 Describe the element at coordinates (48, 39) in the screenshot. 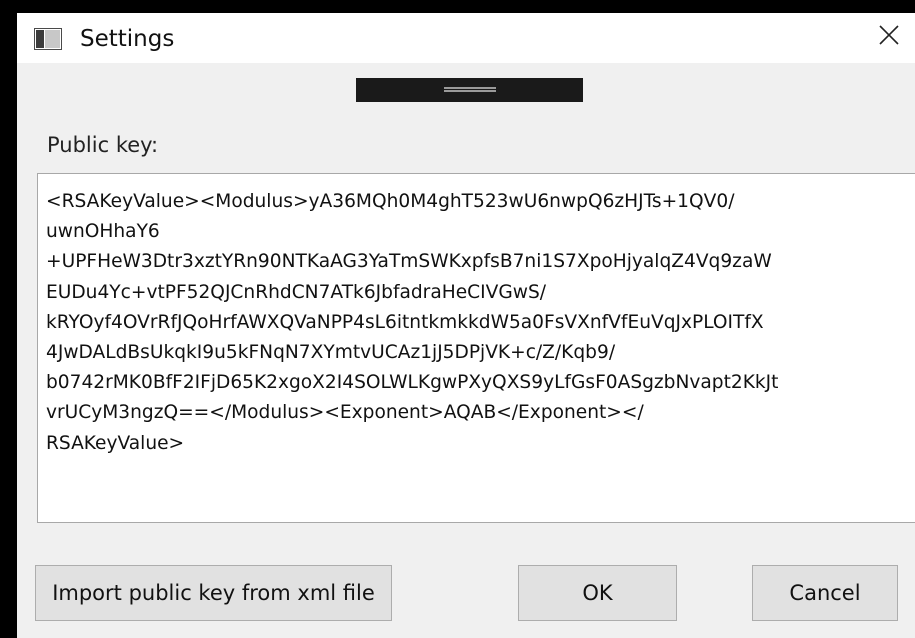

I see `window-app-icon` at that location.